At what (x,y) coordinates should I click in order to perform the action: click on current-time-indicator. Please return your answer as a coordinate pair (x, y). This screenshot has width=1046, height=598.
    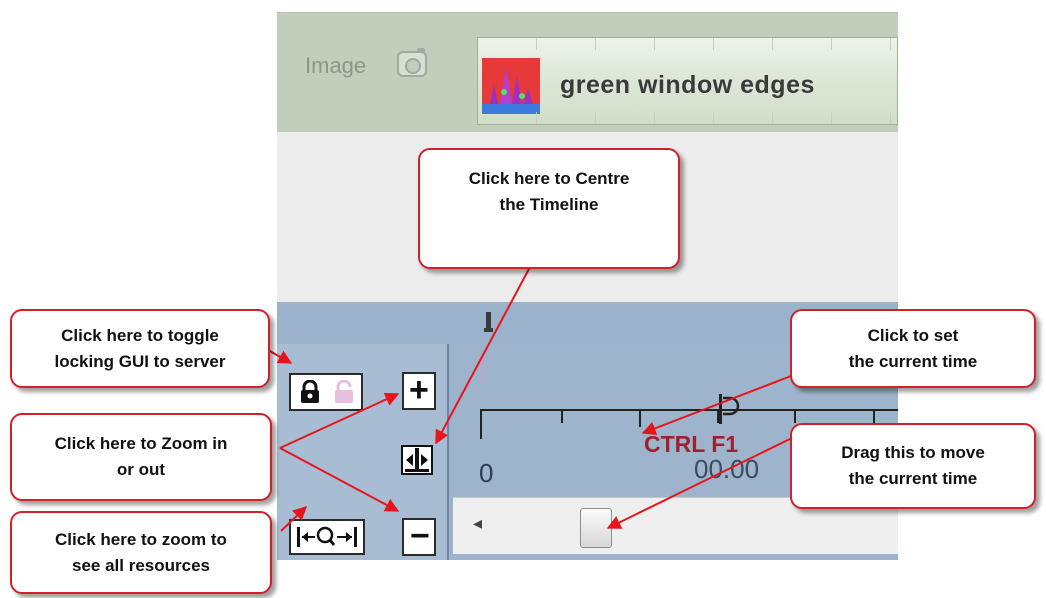
    Looking at the image, I should click on (729, 409).